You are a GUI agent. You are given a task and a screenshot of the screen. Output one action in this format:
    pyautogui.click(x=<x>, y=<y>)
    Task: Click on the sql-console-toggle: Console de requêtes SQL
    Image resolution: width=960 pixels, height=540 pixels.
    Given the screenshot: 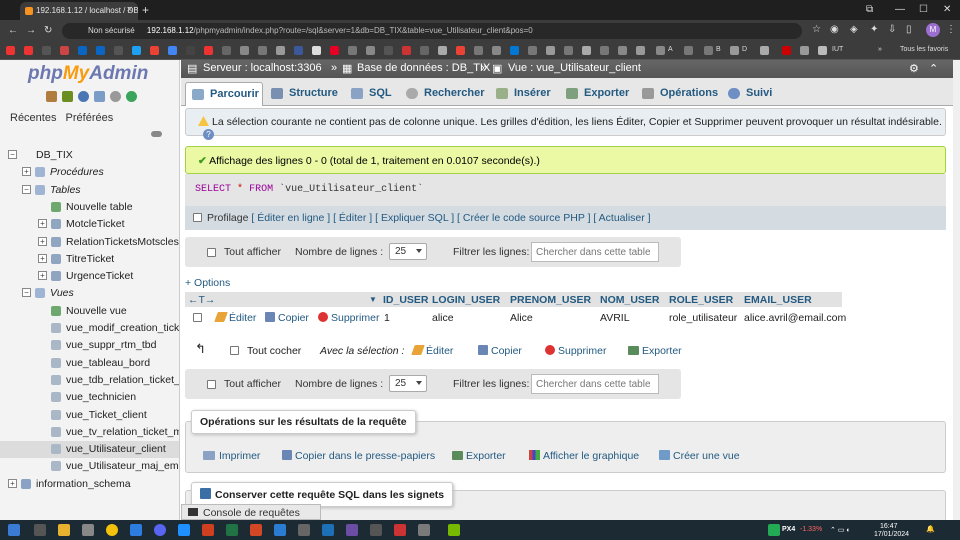 What is the action you would take?
    pyautogui.click(x=251, y=517)
    